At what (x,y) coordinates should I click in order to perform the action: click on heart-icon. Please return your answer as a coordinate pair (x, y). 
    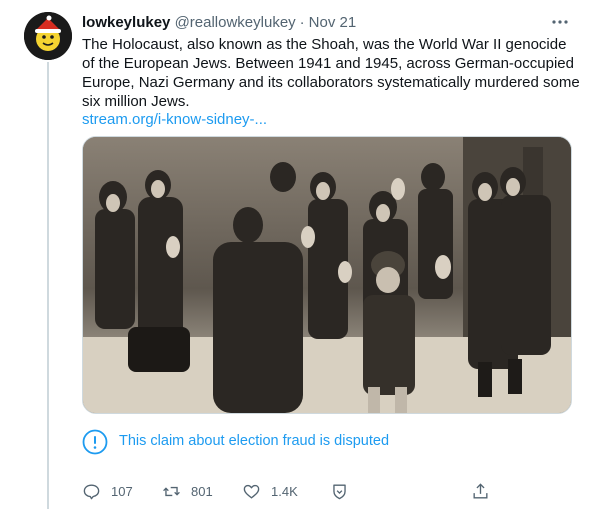
    Looking at the image, I should click on (251, 491).